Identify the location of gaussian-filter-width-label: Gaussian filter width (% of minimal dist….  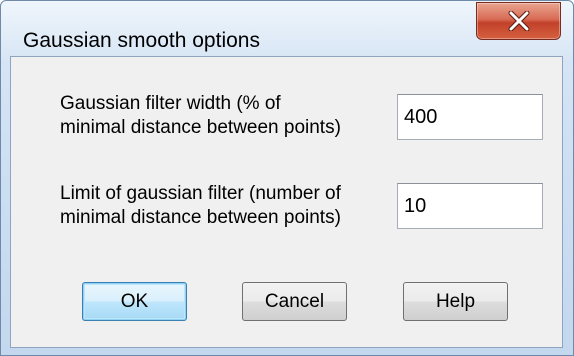
(200, 116).